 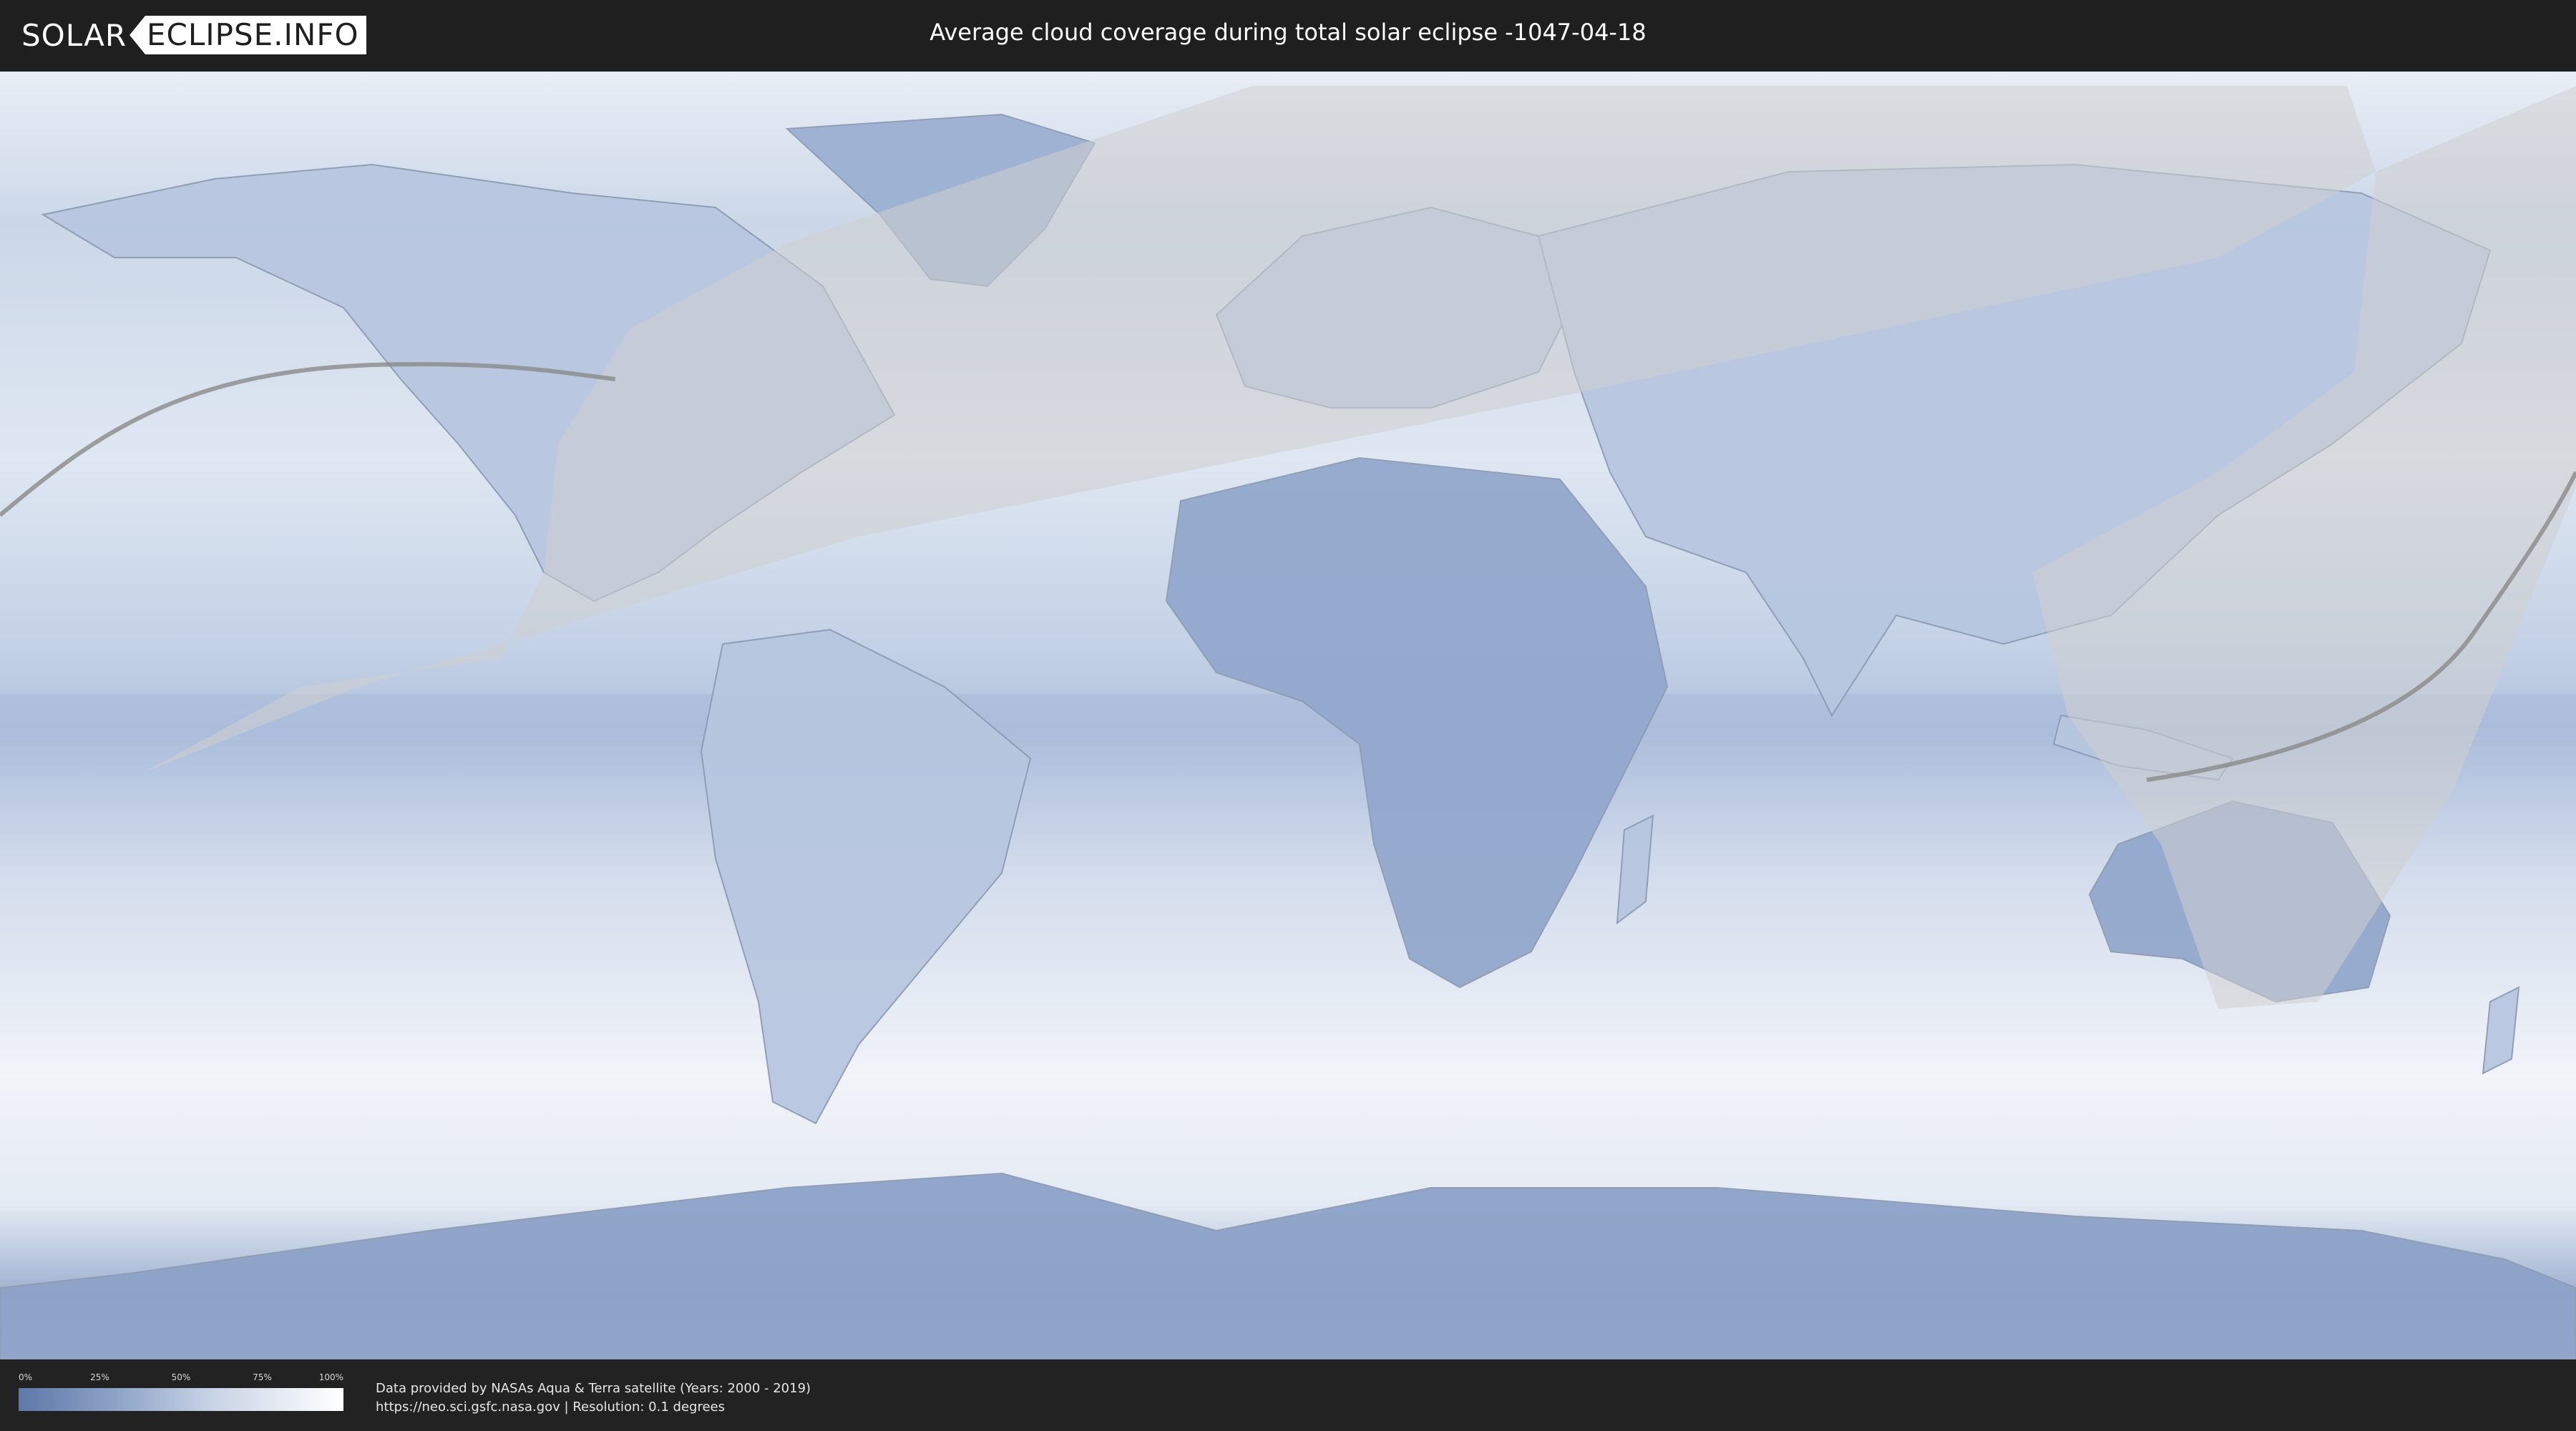 I want to click on legend-tick-100: 100%, so click(x=330, y=1377).